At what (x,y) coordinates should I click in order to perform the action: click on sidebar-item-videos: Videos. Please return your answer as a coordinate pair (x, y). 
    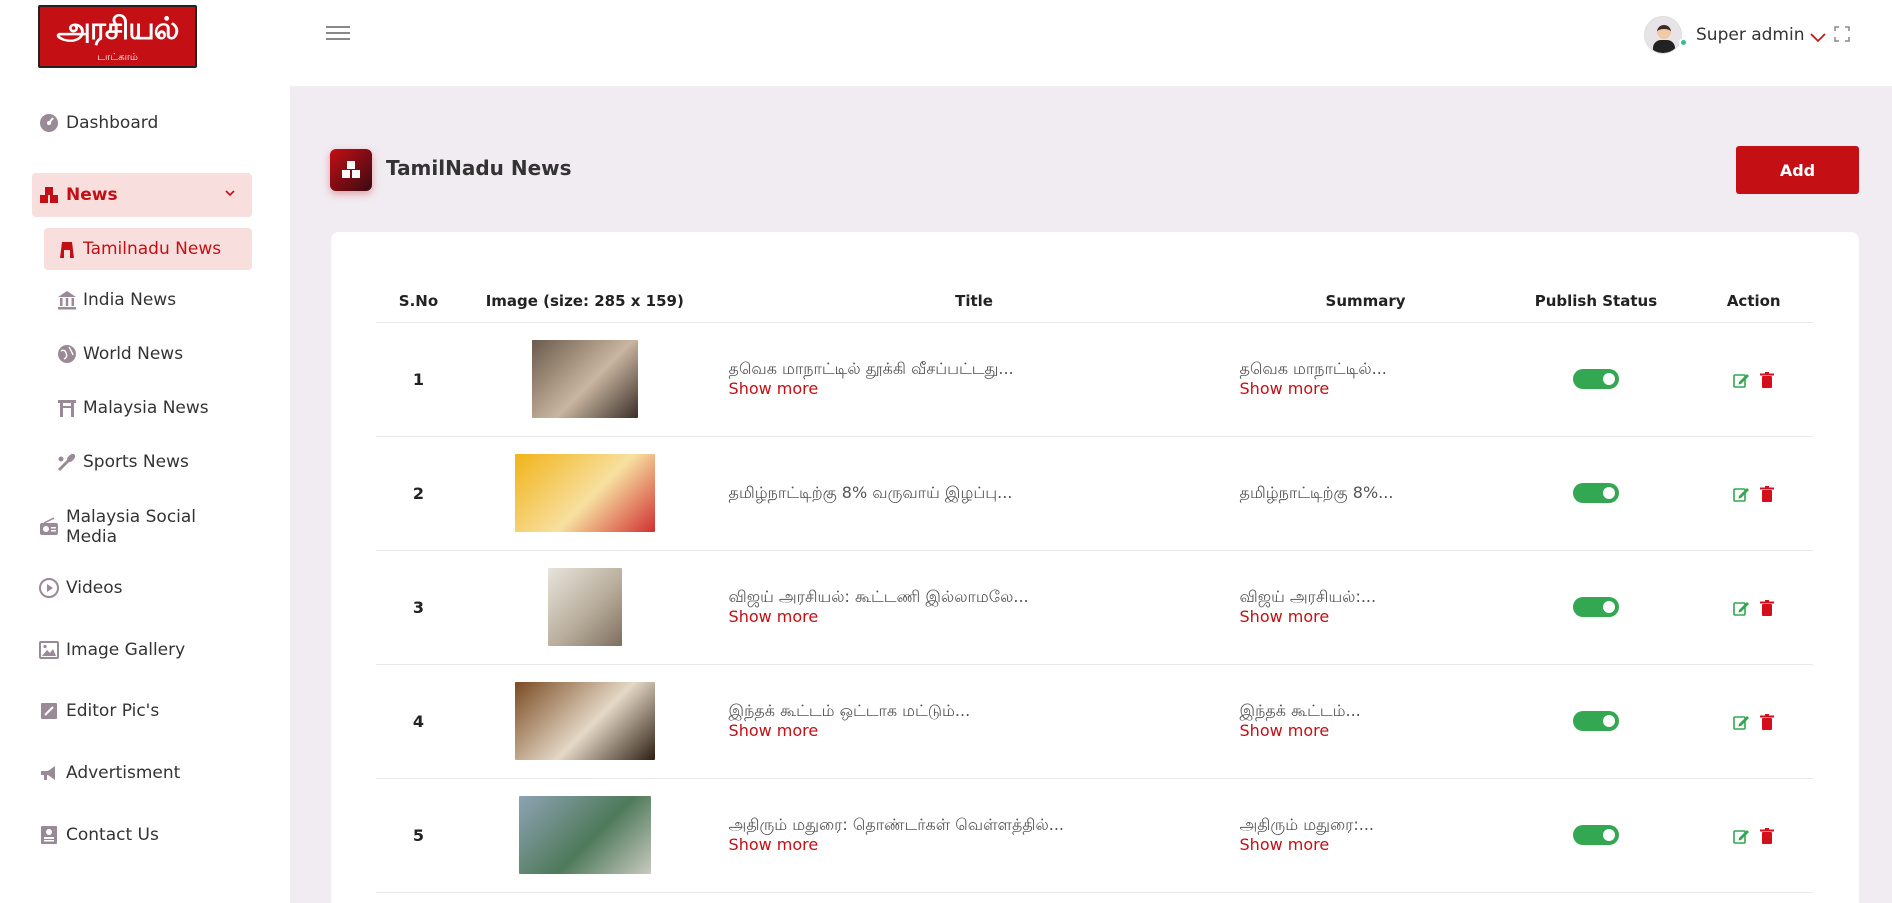
    Looking at the image, I should click on (142, 588).